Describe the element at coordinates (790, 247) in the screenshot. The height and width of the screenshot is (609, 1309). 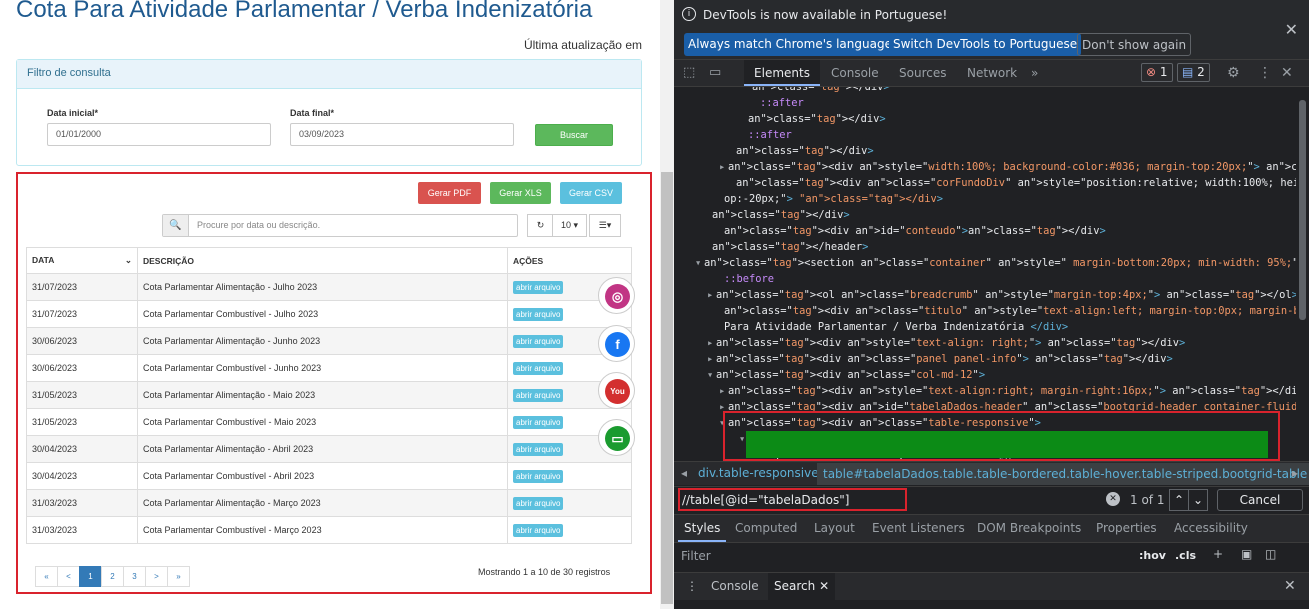
I see `dom-line: an">class="tag"></header>` at that location.